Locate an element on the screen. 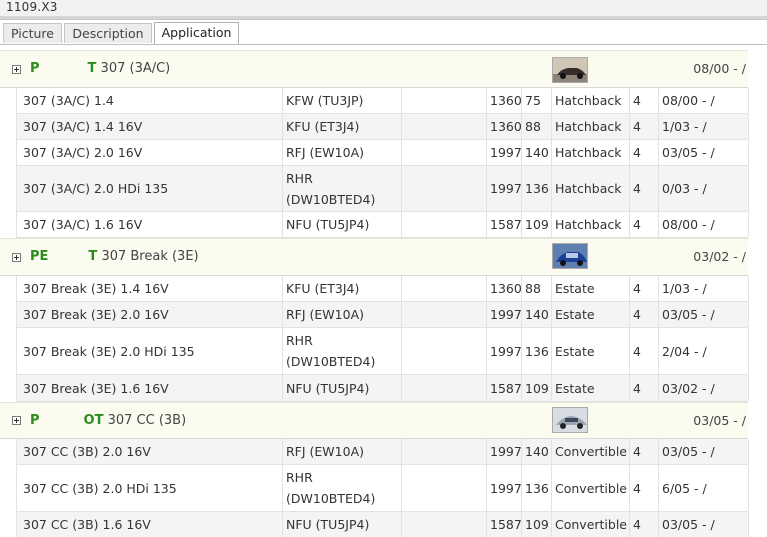  group-header: P T 307 (3A/C) 08/00 - / is located at coordinates (374, 69).